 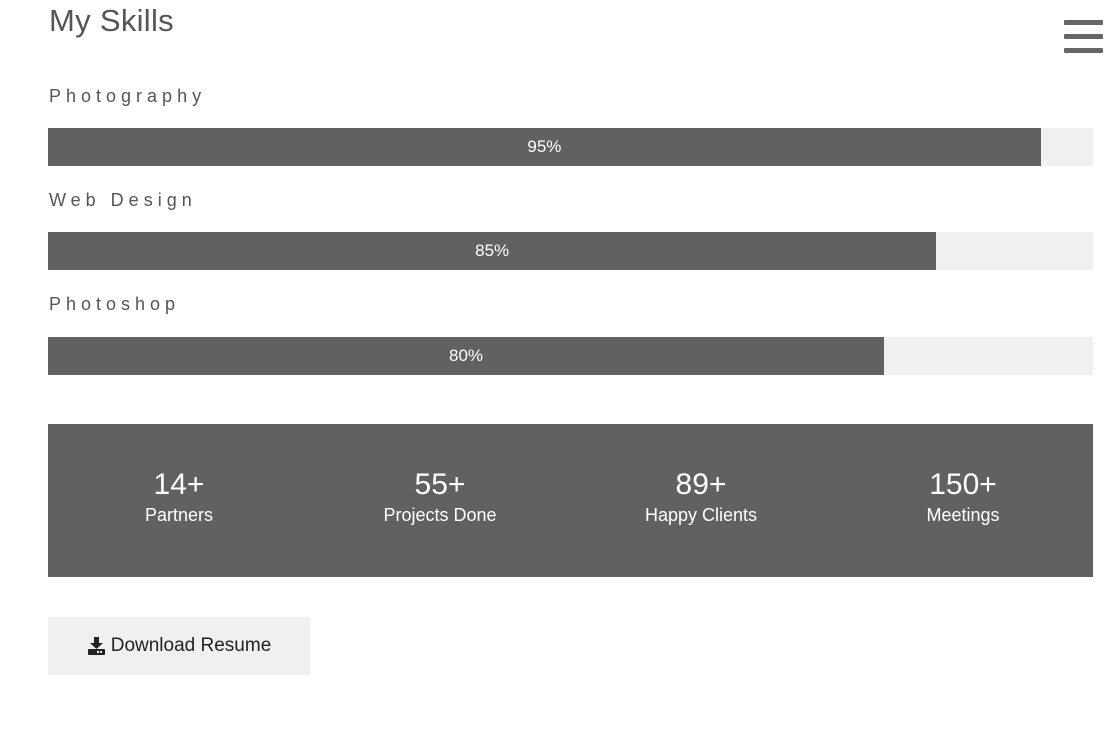 I want to click on stat-value: 150+, so click(x=963, y=484).